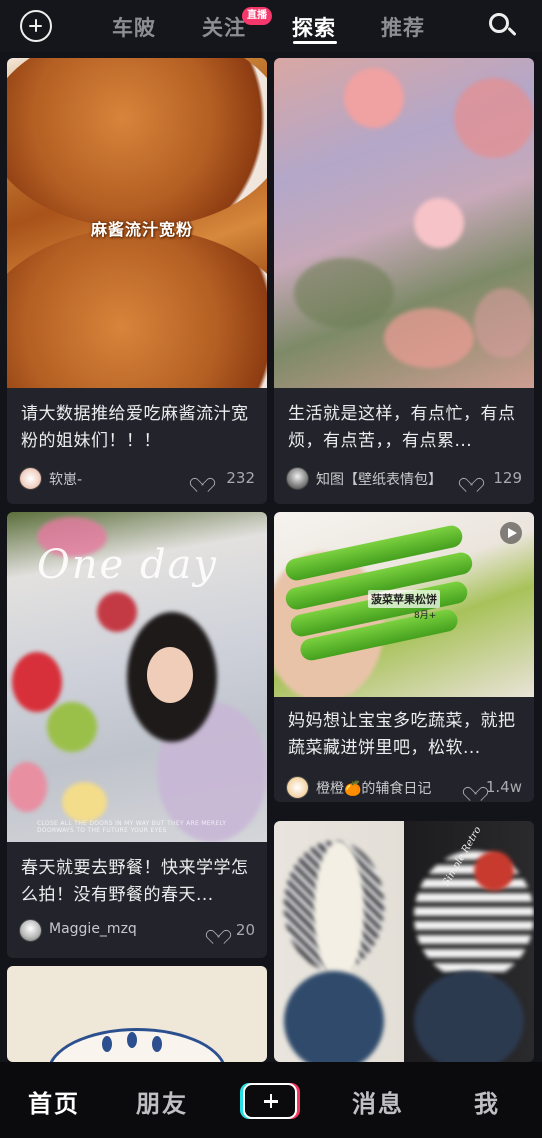  Describe the element at coordinates (425, 616) in the screenshot. I see `thumbnail-overlay-subtext: 8月+` at that location.